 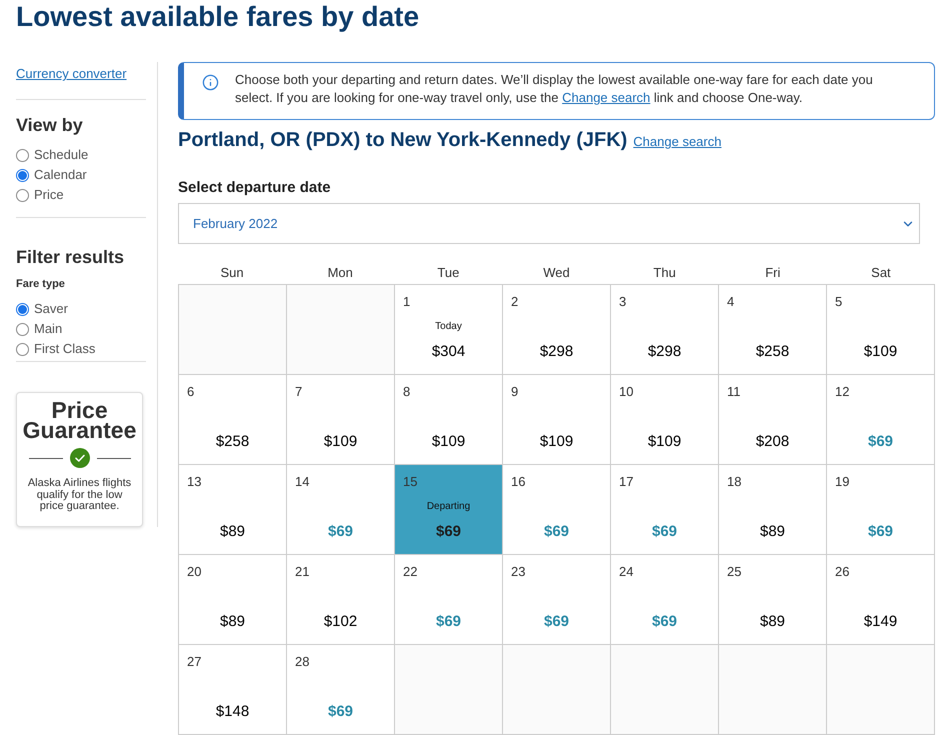 What do you see at coordinates (65, 349) in the screenshot?
I see `radio-label: First Class` at bounding box center [65, 349].